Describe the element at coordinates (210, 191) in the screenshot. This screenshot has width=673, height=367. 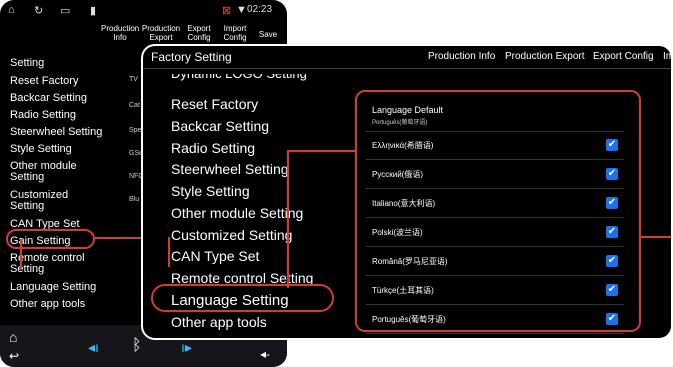
I see `menu-style: Style Setting` at that location.